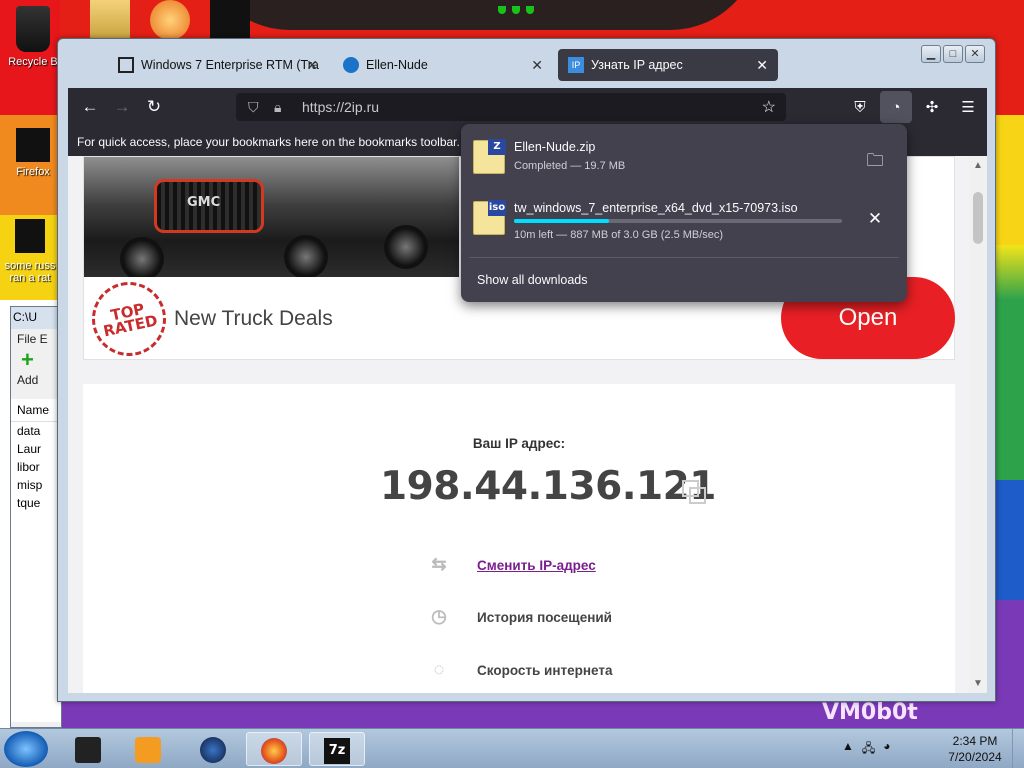  I want to click on tab-title: Windows 7 Enterprise RTM (Tra, so click(230, 65).